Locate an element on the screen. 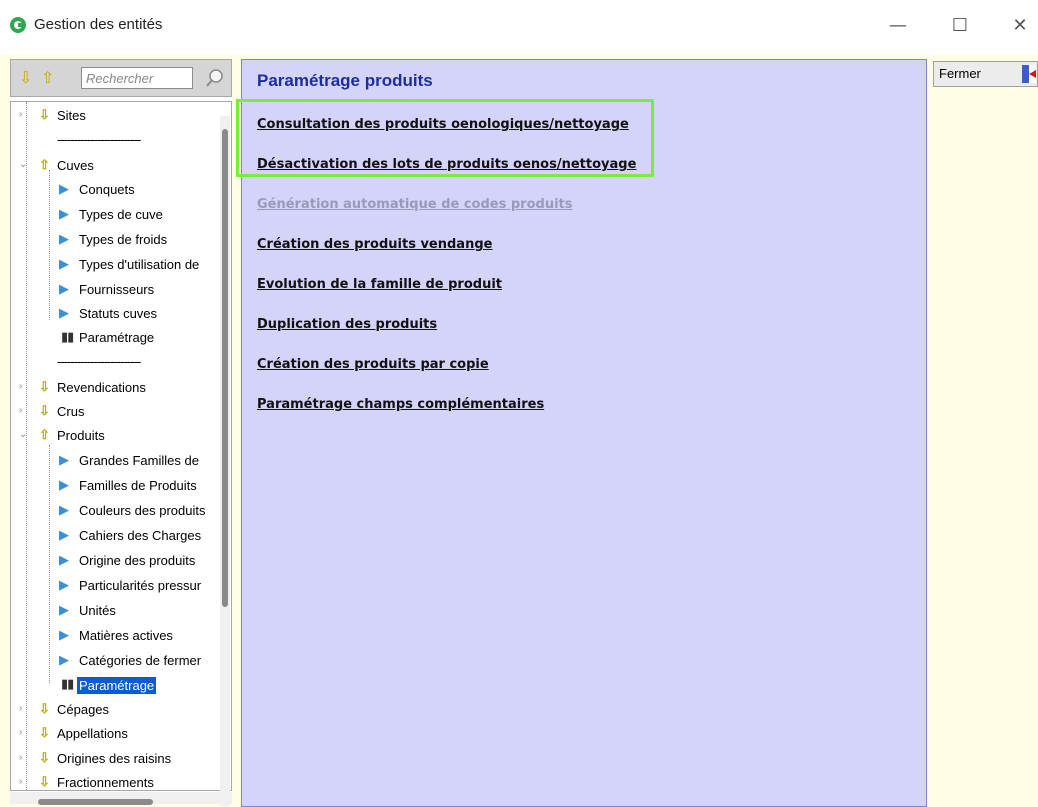  tree-item-sites: › ⇩ Sites is located at coordinates (121, 116).